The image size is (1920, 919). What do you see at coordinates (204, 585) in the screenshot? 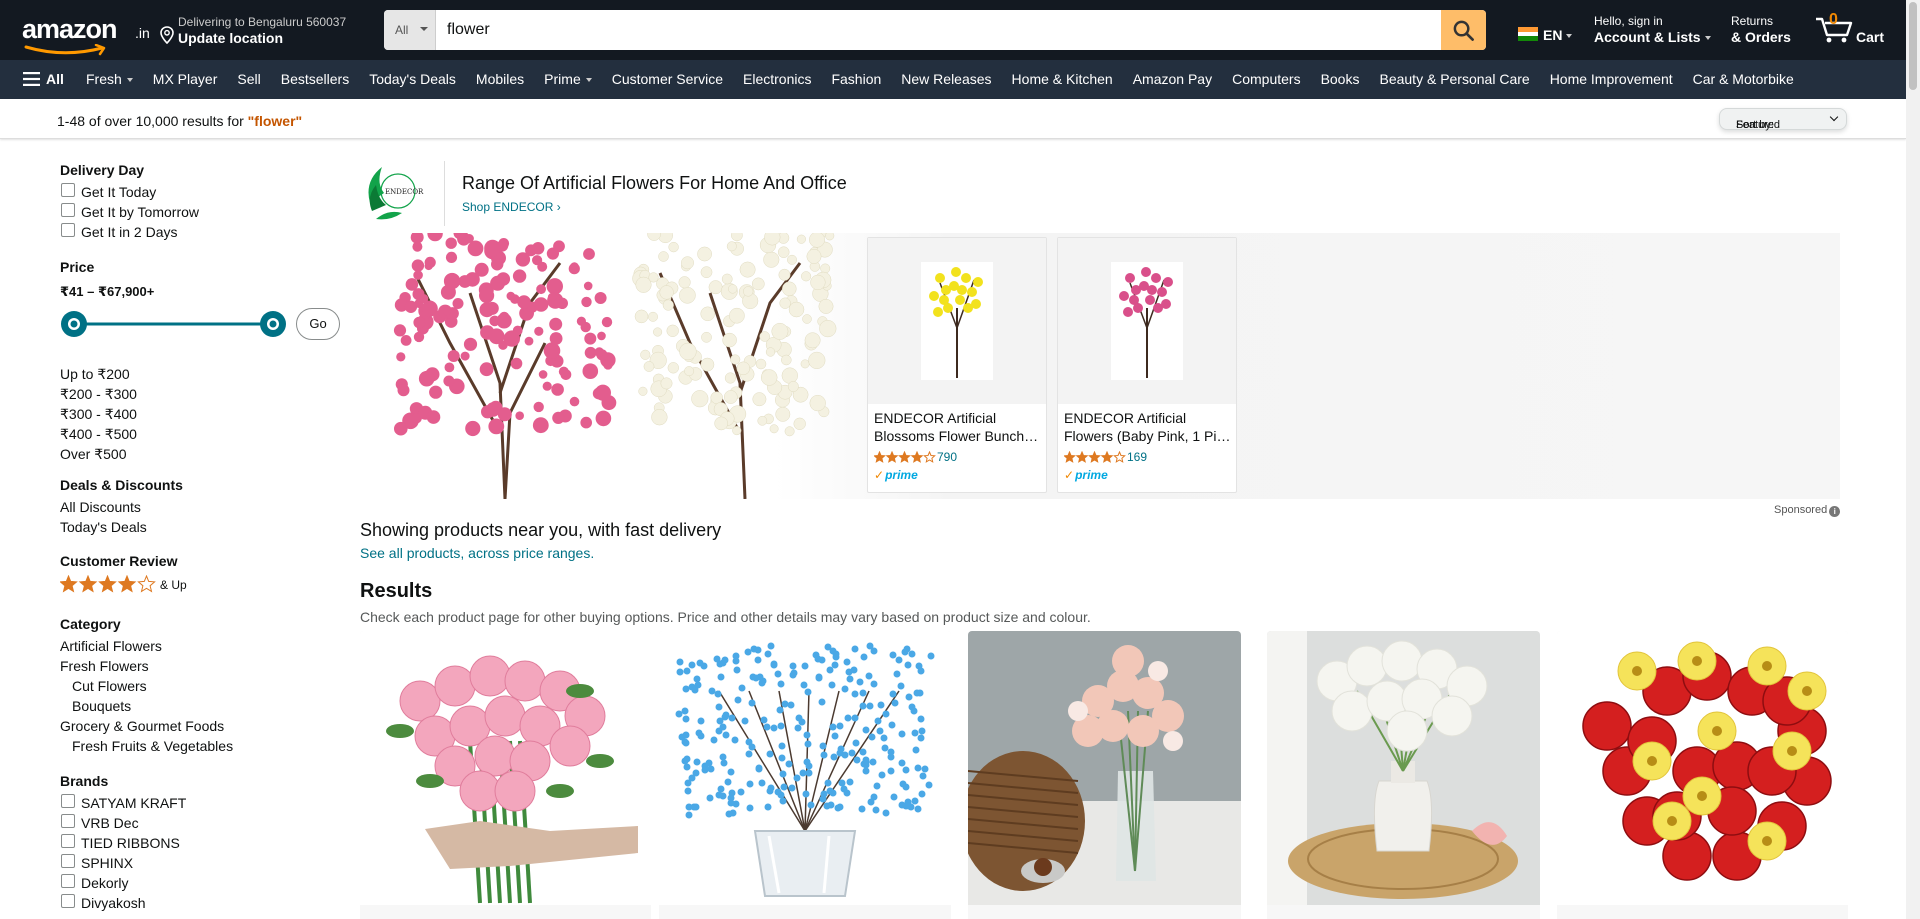
I see `review-4-up-link: & Up` at bounding box center [204, 585].